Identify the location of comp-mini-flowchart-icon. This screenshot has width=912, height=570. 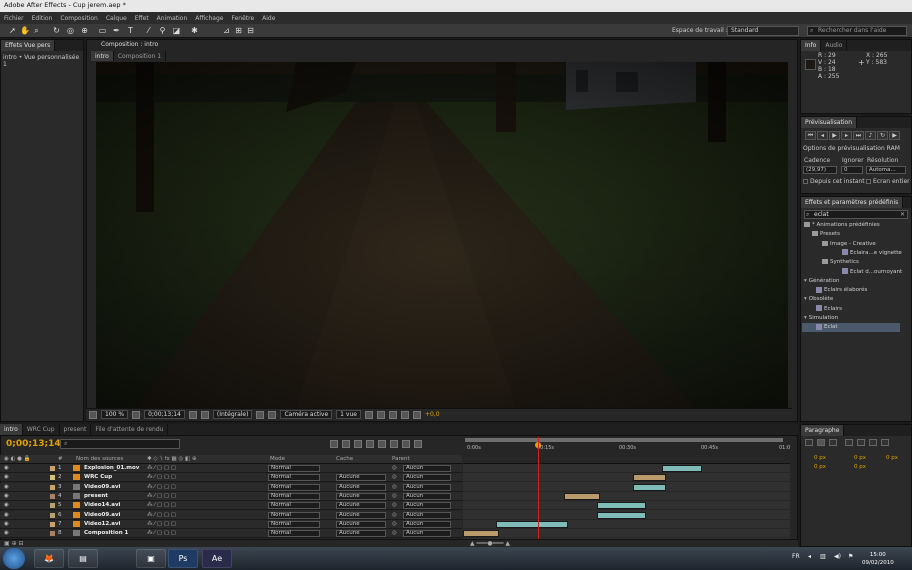
(334, 444).